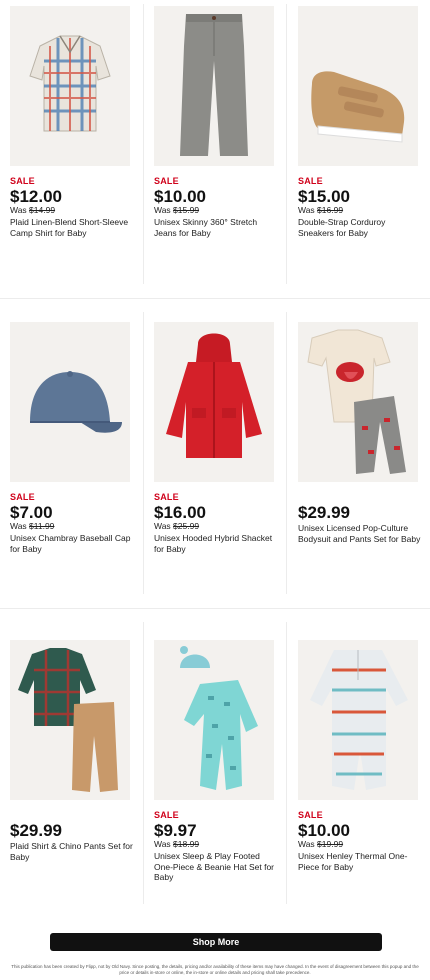  I want to click on shirt-chino-set-icon, so click(70, 720).